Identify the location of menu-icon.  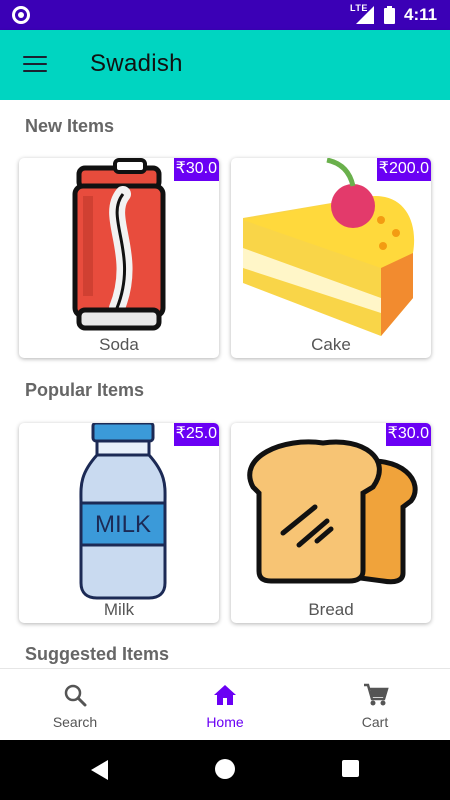
(35, 65).